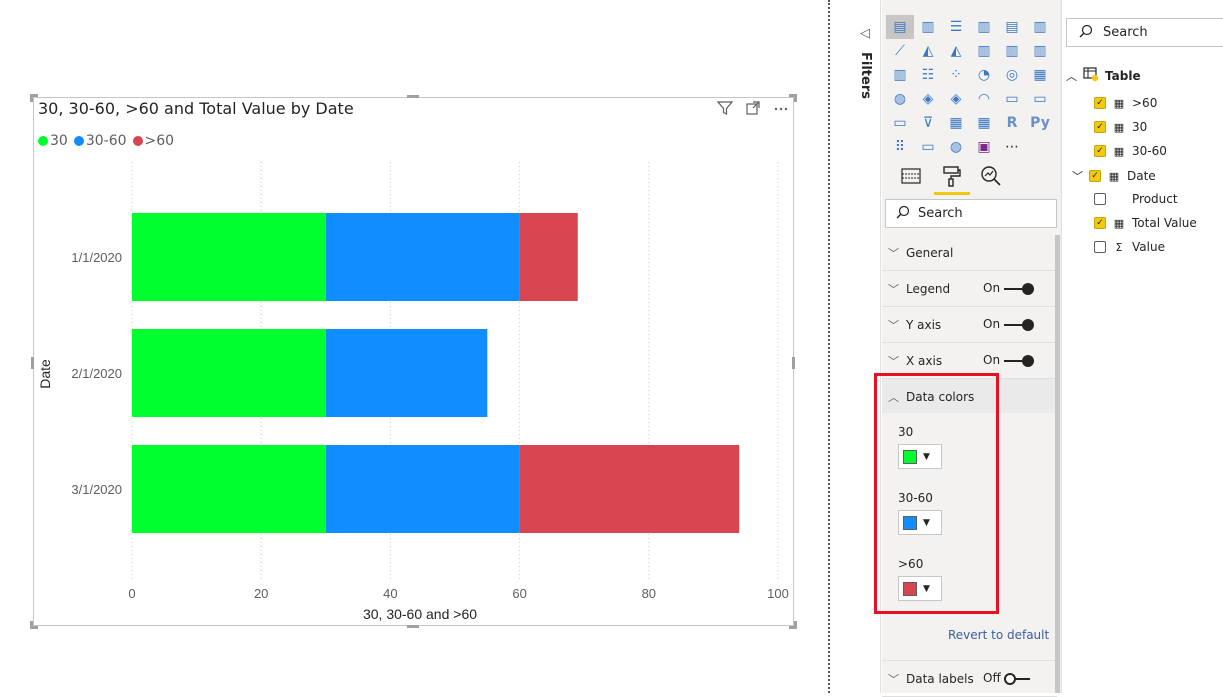  I want to click on line-chart-icon: ⟋, so click(900, 51).